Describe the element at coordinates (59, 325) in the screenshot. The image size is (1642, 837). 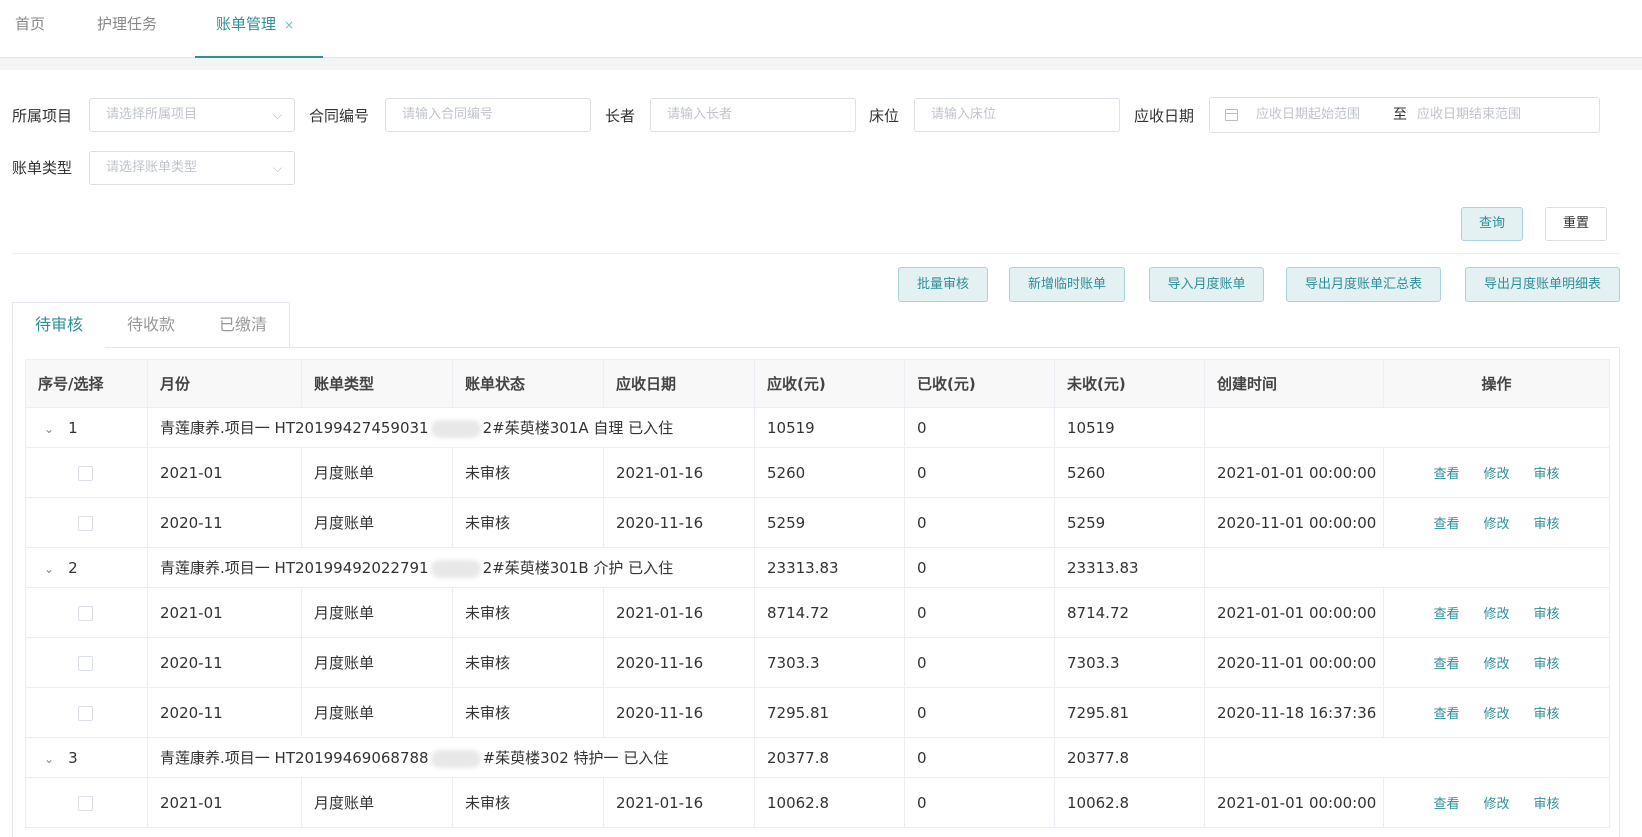
I see `tab-pending-review: 待审核` at that location.